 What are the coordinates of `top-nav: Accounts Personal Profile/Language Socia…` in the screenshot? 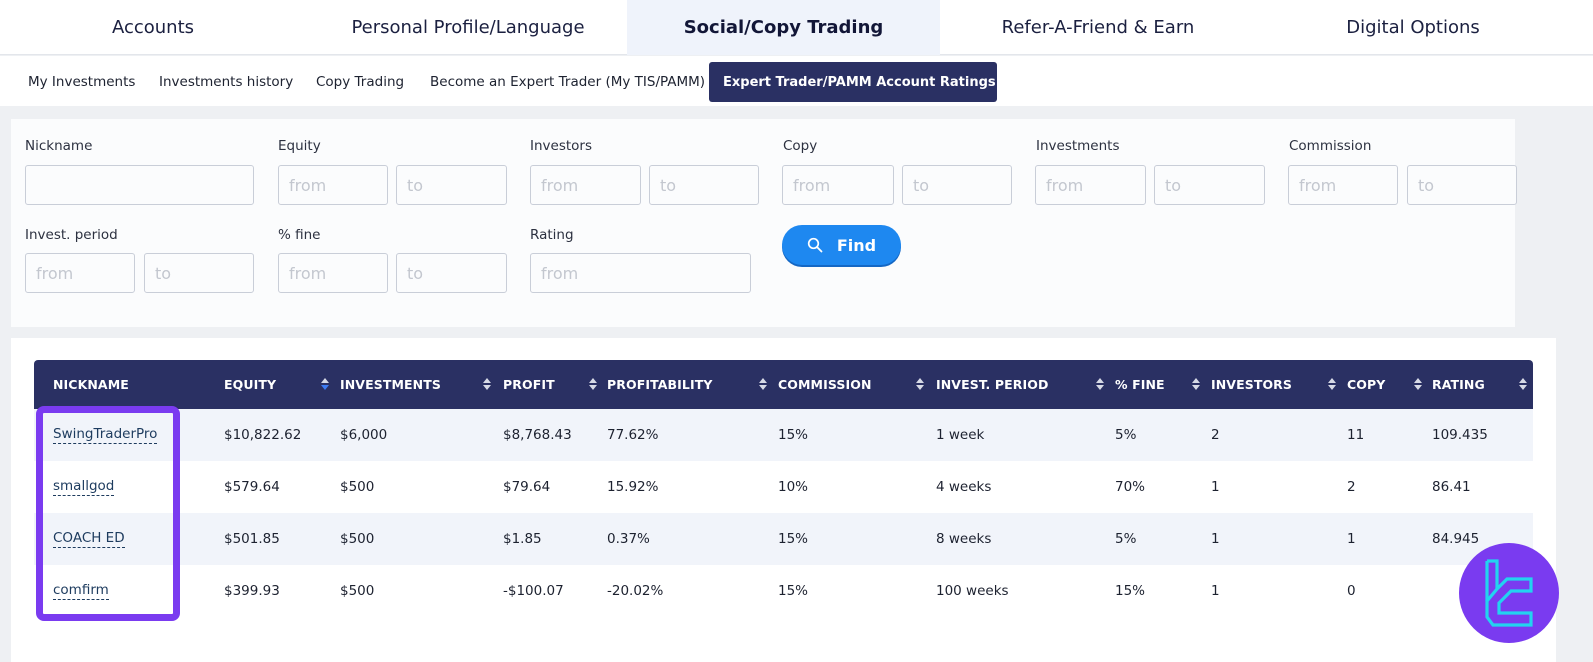 It's located at (796, 27).